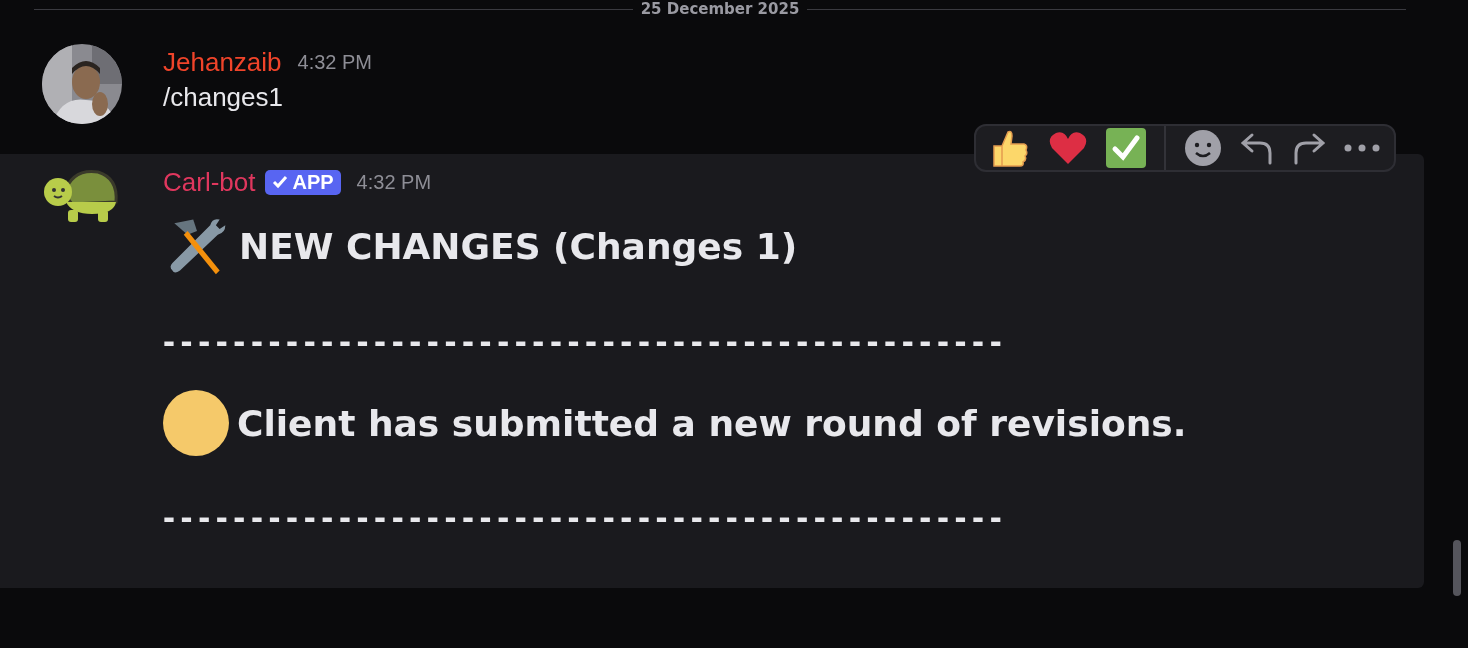 This screenshot has height=648, width=1468. I want to click on heart-icon, so click(1068, 148).